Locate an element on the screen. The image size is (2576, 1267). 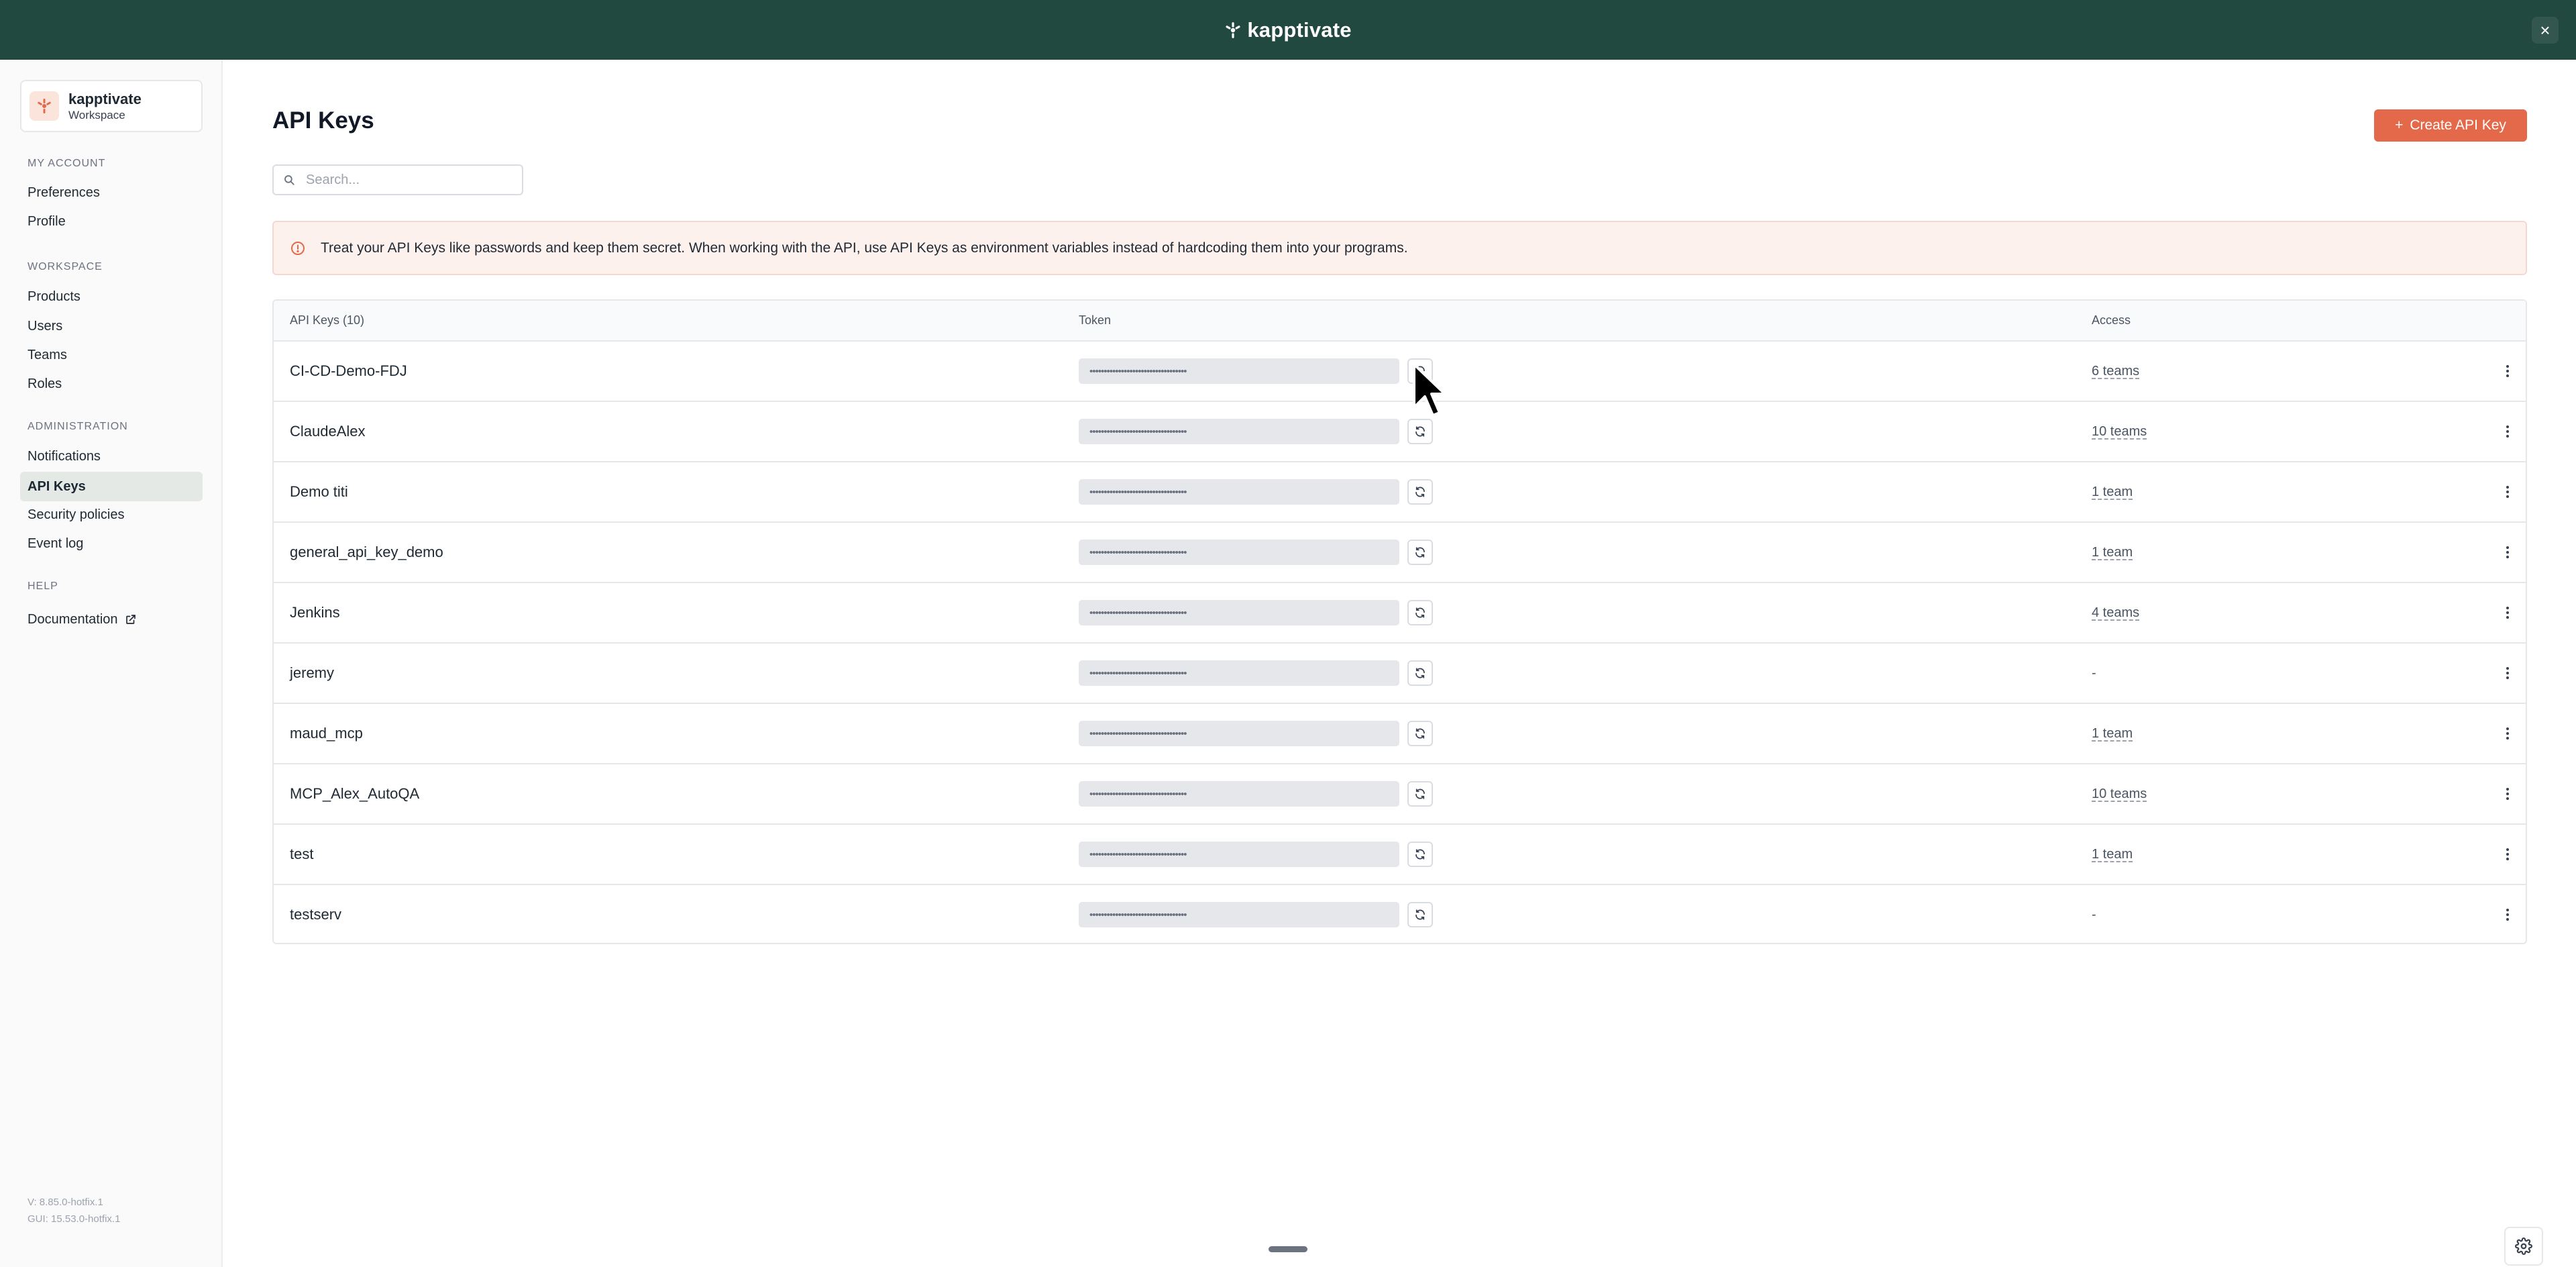
close-button: × is located at coordinates (2545, 30).